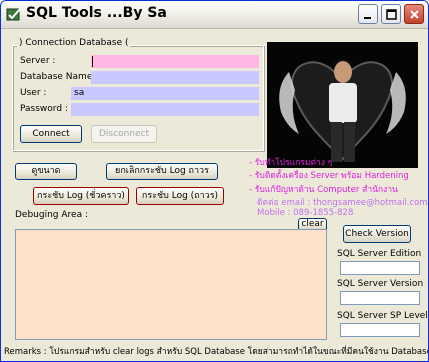 The height and width of the screenshot is (362, 429). What do you see at coordinates (33, 93) in the screenshot?
I see `user-label: User :` at bounding box center [33, 93].